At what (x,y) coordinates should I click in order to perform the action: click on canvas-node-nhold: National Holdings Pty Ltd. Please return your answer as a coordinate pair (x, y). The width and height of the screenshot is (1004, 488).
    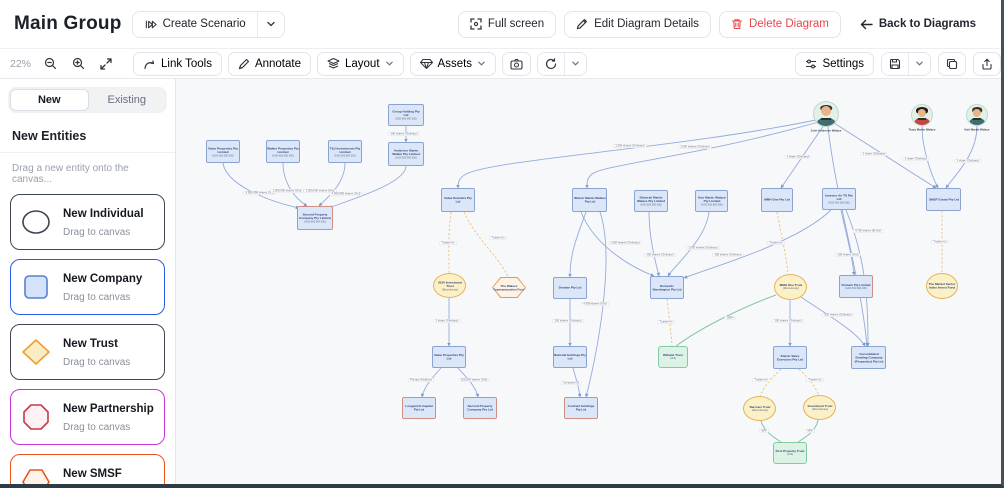
    Looking at the image, I should click on (570, 357).